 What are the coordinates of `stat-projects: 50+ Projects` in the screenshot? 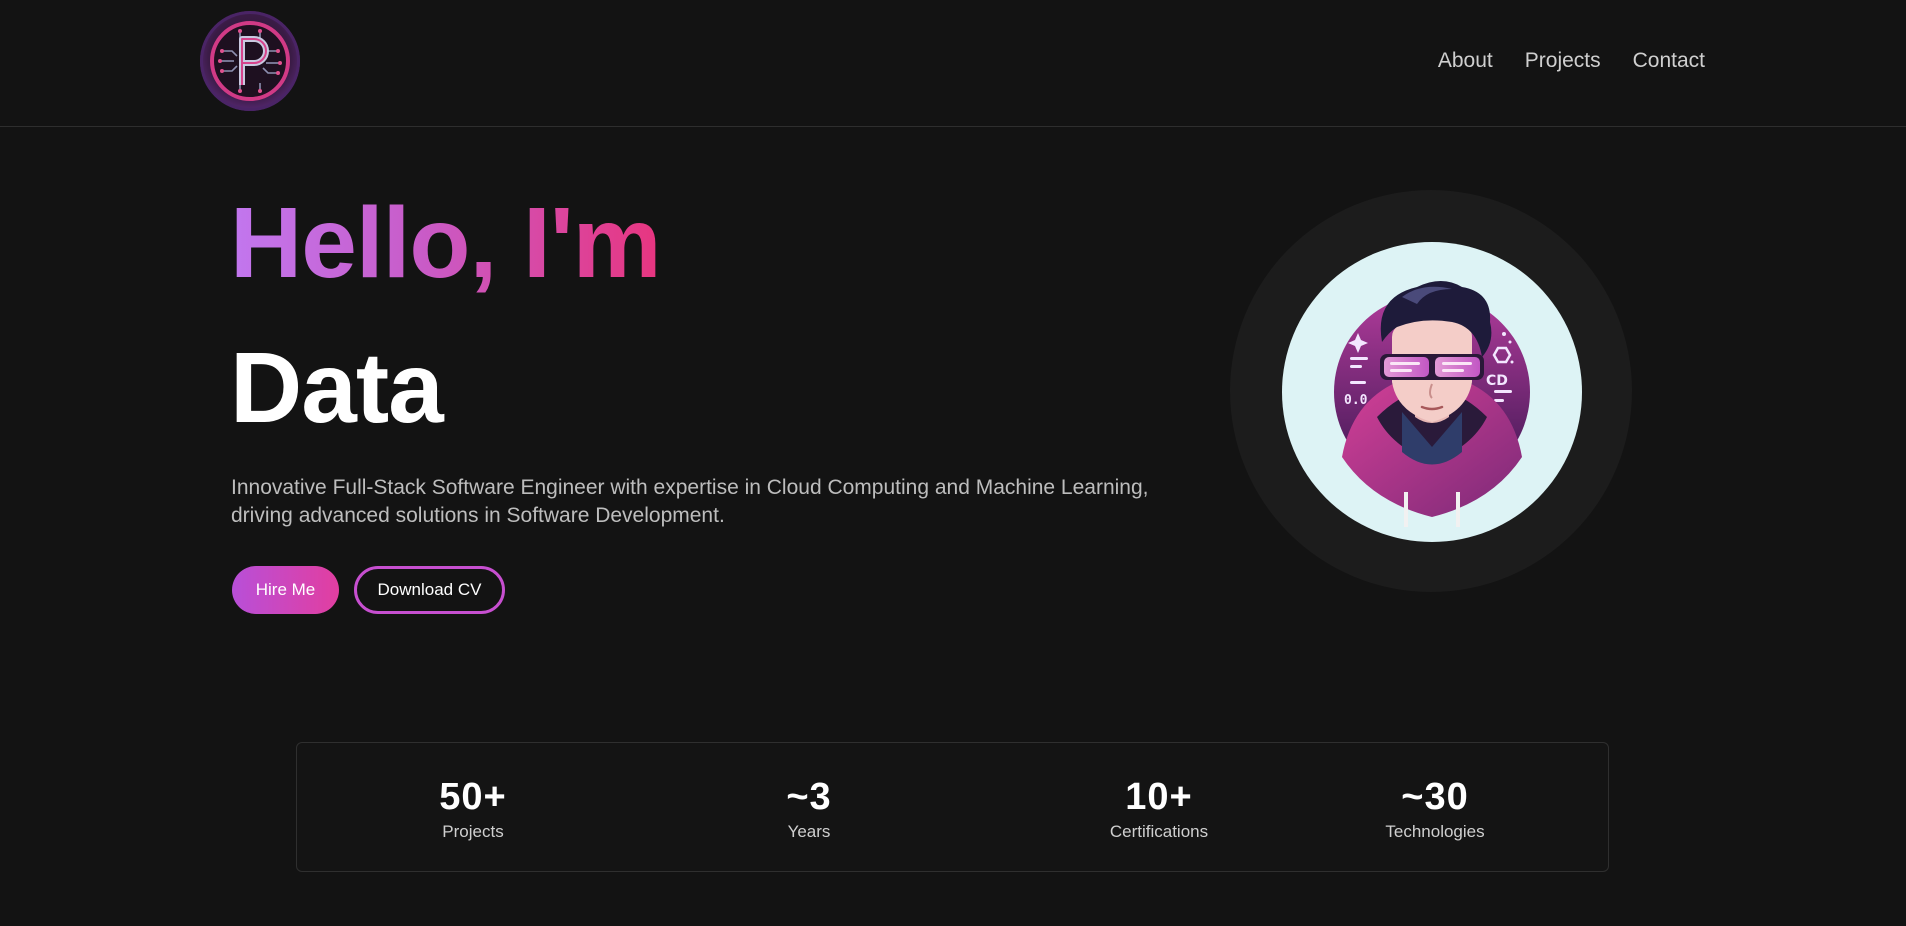 It's located at (473, 809).